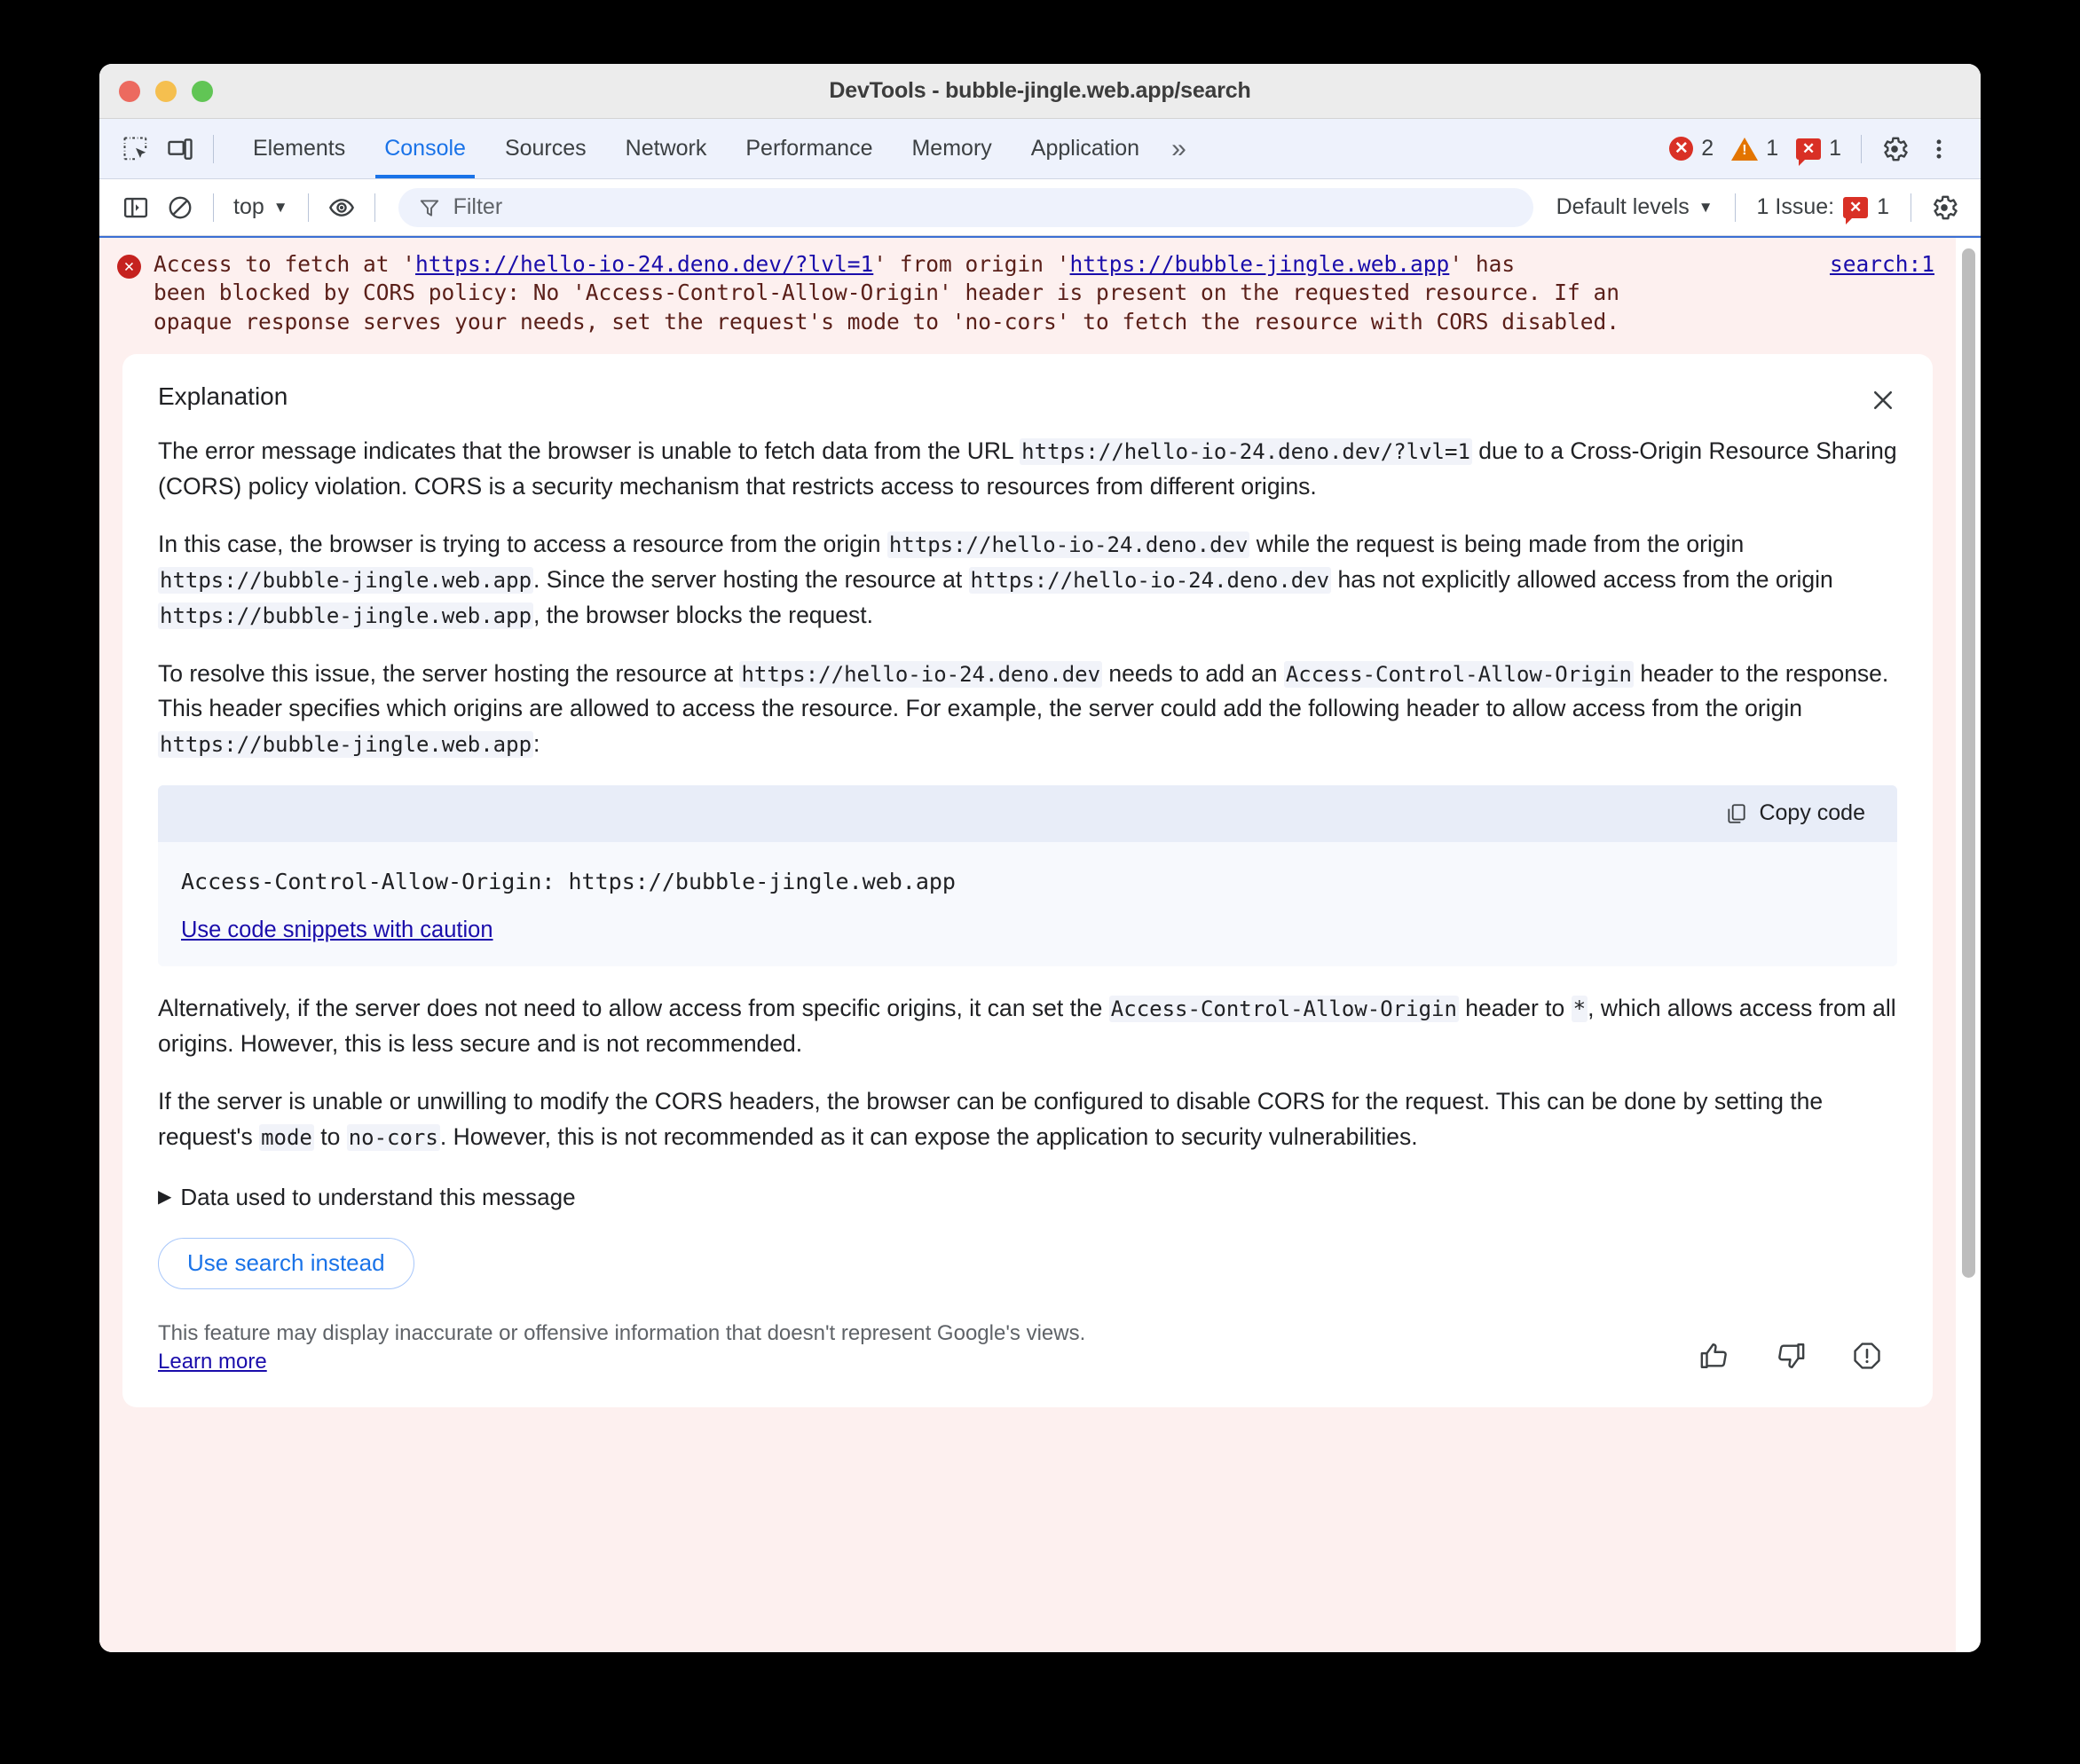 The height and width of the screenshot is (1764, 2080). What do you see at coordinates (286, 1263) in the screenshot?
I see `use-search-instead-button: Use search instead` at bounding box center [286, 1263].